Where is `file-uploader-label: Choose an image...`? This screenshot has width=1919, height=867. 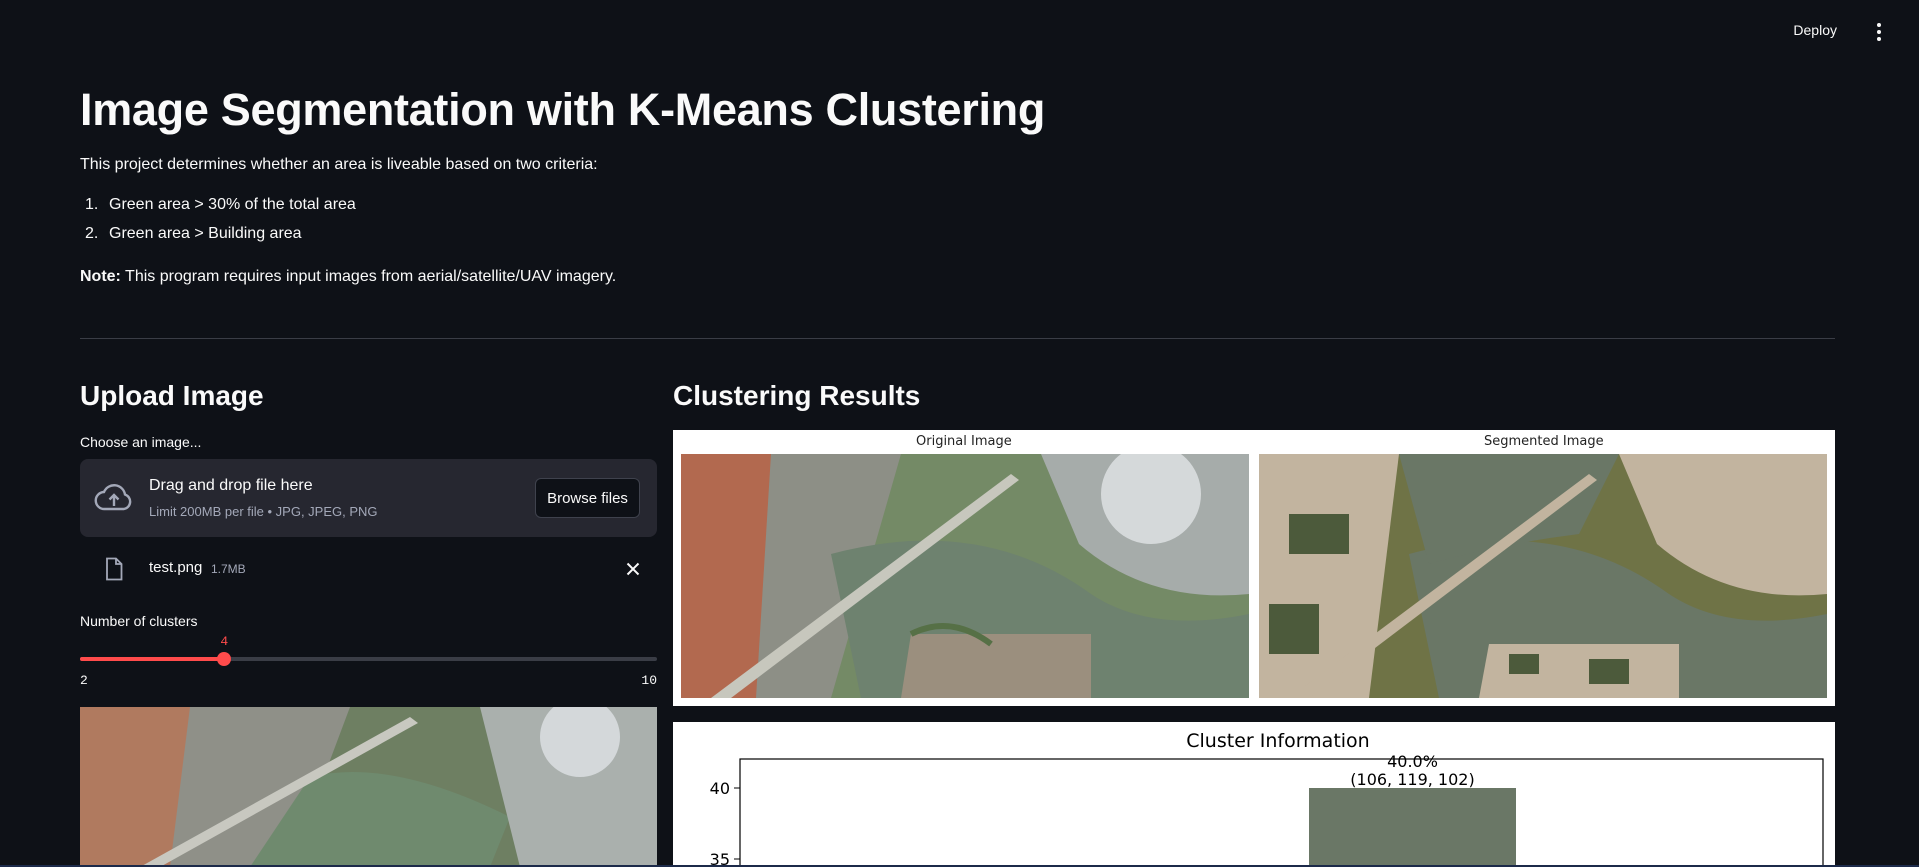
file-uploader-label: Choose an image... is located at coordinates (141, 442).